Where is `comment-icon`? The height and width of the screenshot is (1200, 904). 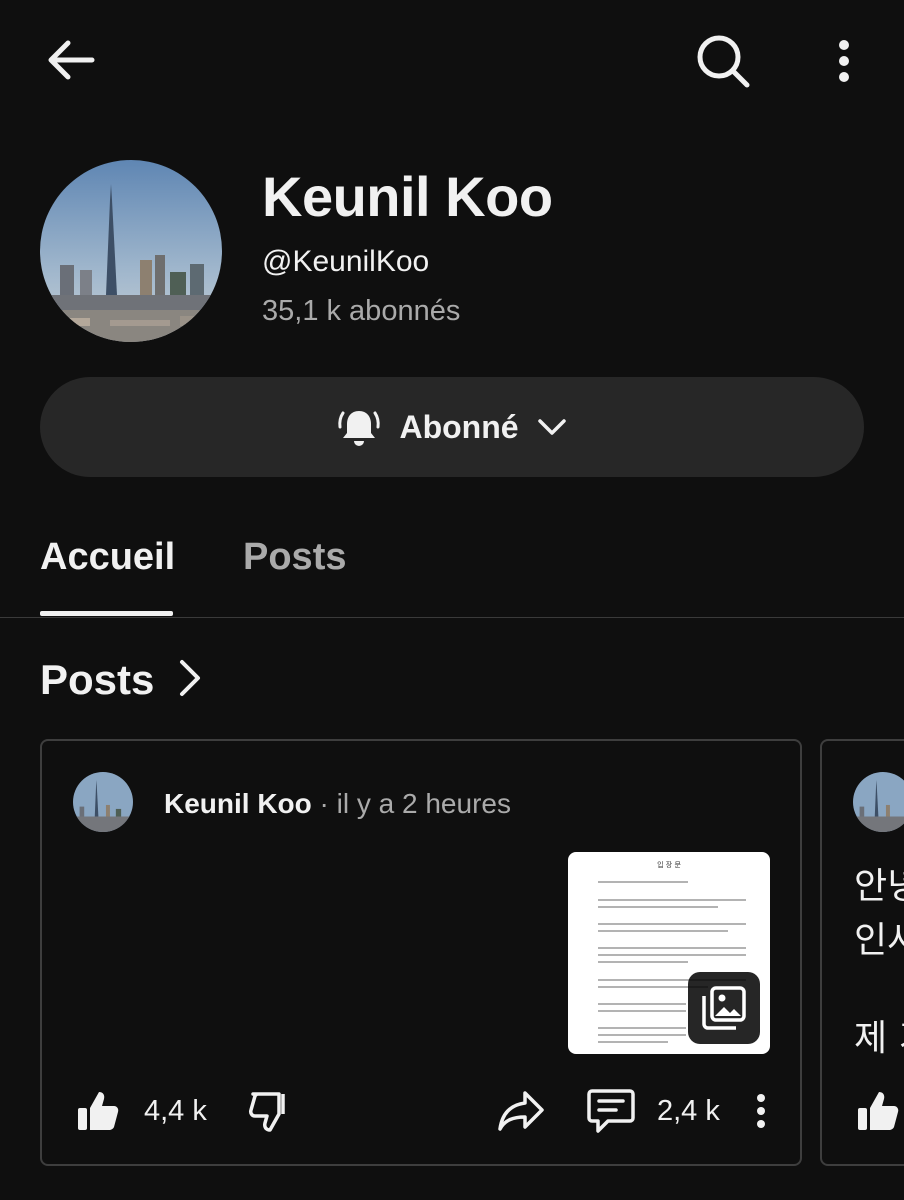 comment-icon is located at coordinates (611, 1111).